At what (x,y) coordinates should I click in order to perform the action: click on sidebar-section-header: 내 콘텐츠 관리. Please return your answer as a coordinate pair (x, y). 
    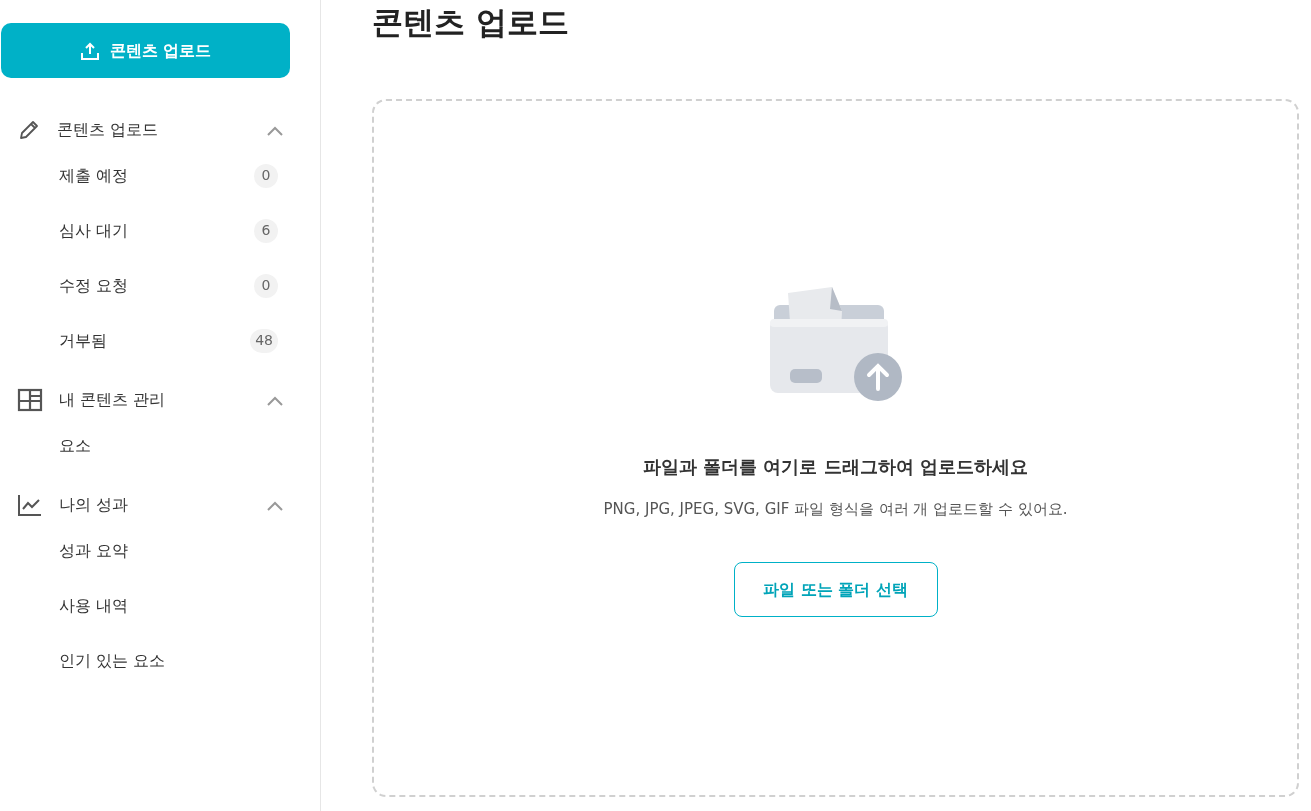
    Looking at the image, I should click on (145, 400).